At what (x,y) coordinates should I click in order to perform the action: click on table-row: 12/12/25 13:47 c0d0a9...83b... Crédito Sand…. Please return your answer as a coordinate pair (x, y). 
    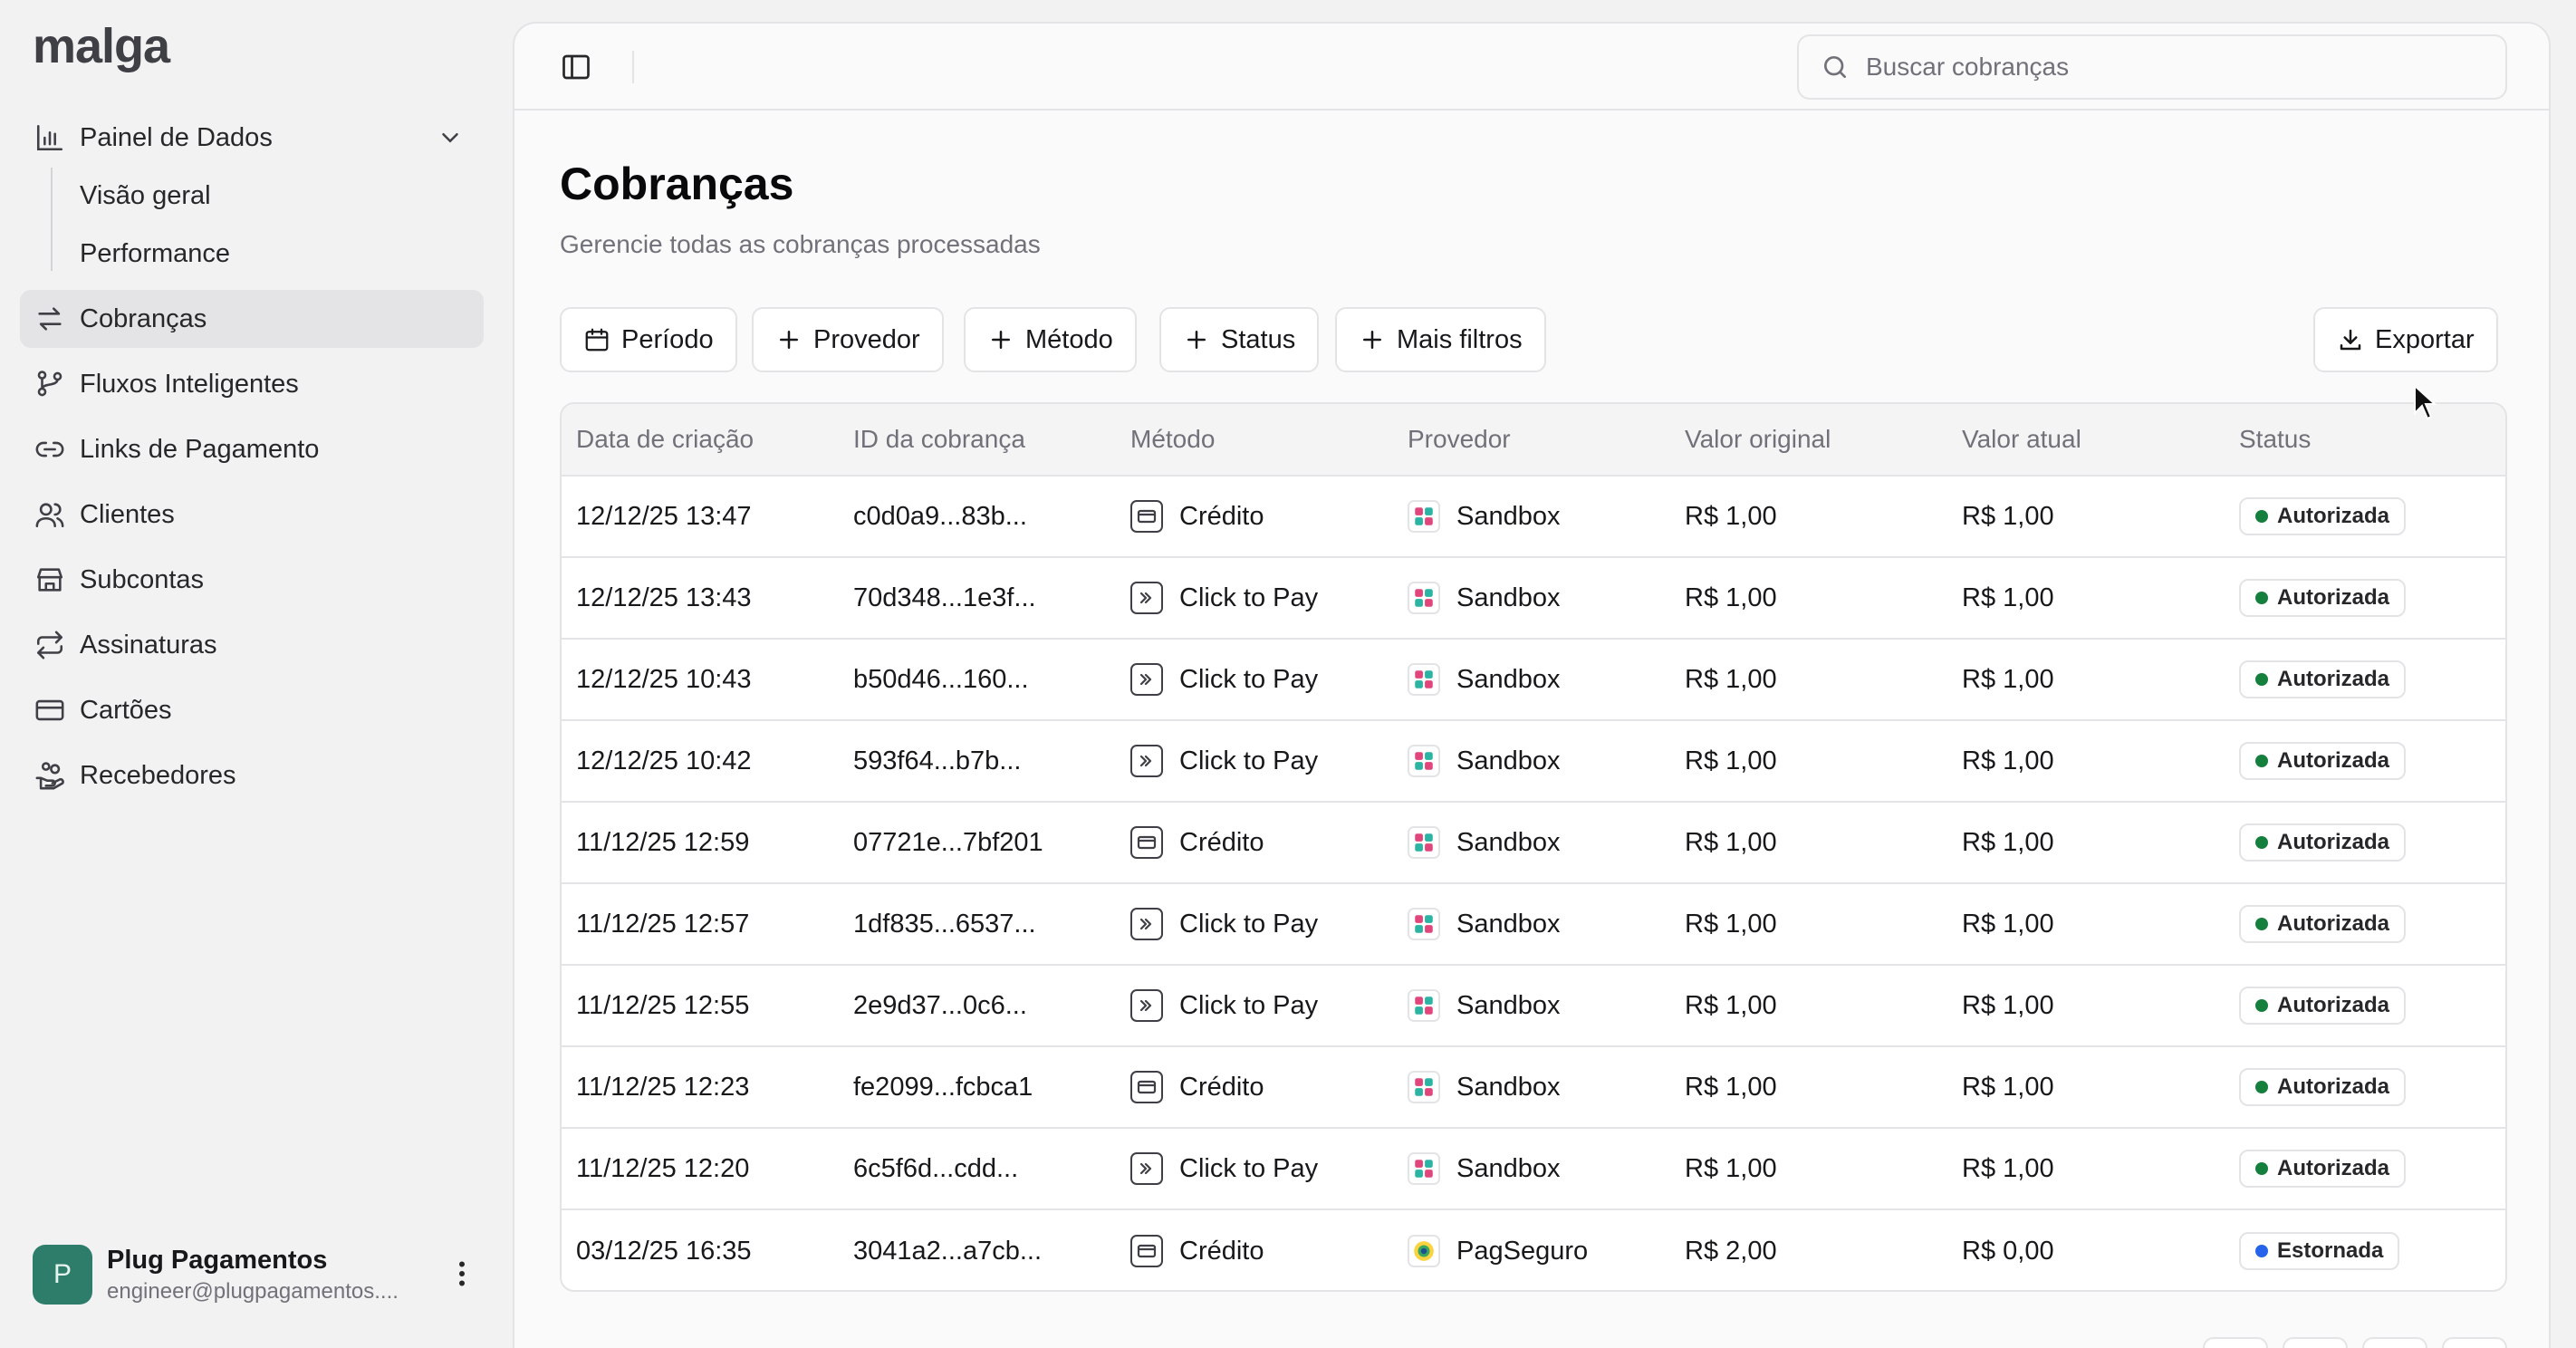
    Looking at the image, I should click on (1533, 517).